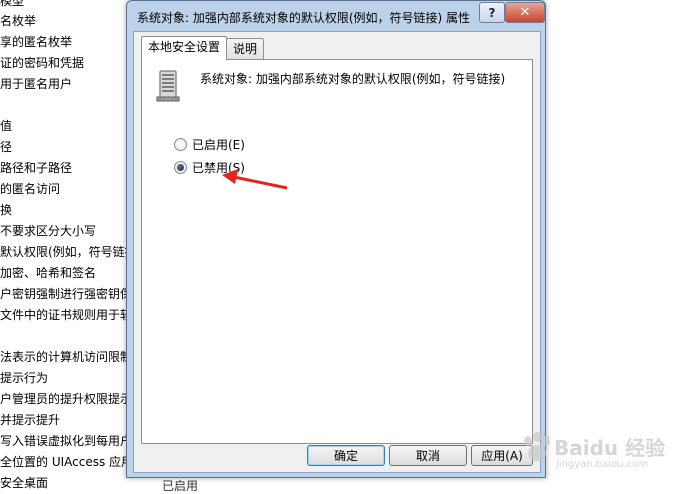 The width and height of the screenshot is (684, 494). I want to click on close-button: ✕, so click(525, 12).